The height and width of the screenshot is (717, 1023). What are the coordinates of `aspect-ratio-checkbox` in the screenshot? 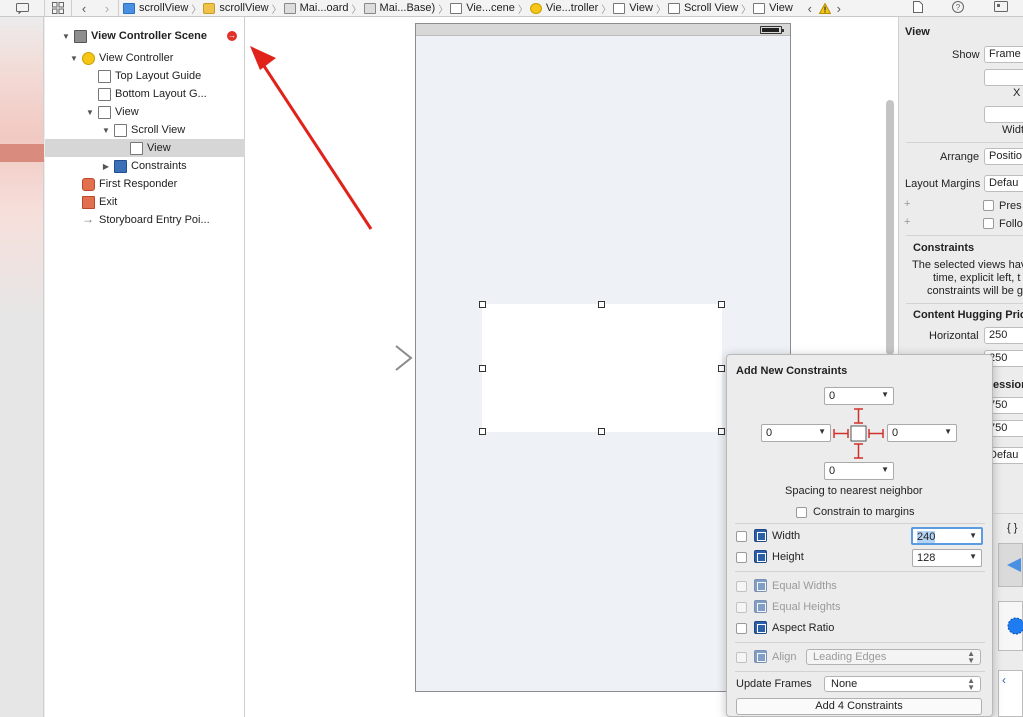 It's located at (741, 628).